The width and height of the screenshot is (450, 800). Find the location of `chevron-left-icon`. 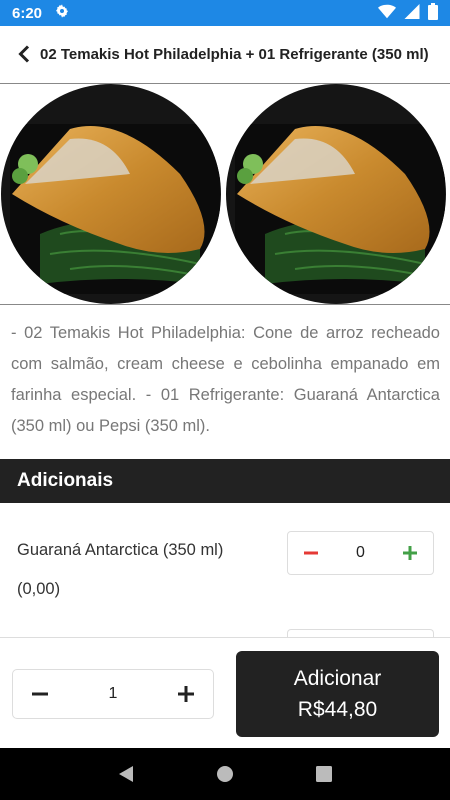

chevron-left-icon is located at coordinates (24, 54).